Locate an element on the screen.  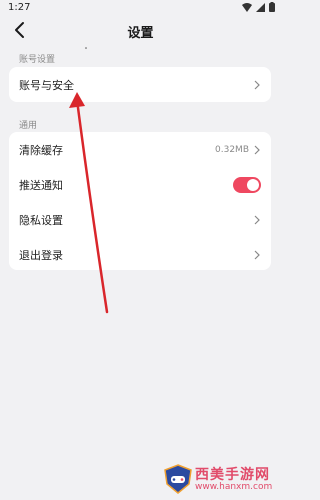
status-bar: 1:27 is located at coordinates (140, 8).